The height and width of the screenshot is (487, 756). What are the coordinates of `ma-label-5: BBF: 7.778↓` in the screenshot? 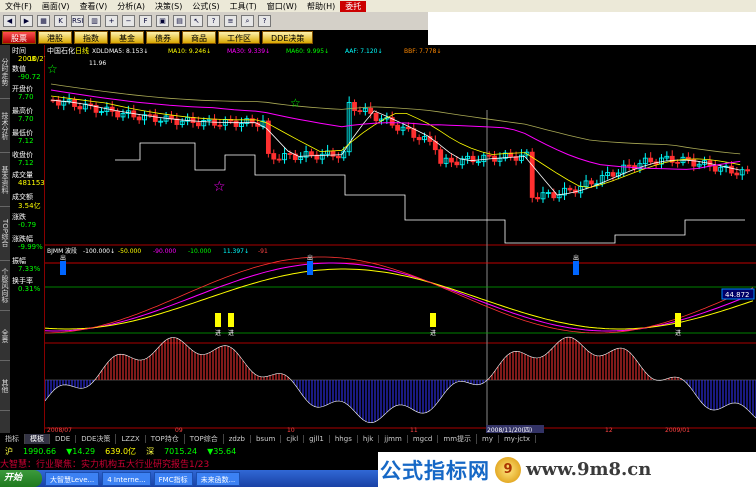 It's located at (422, 51).